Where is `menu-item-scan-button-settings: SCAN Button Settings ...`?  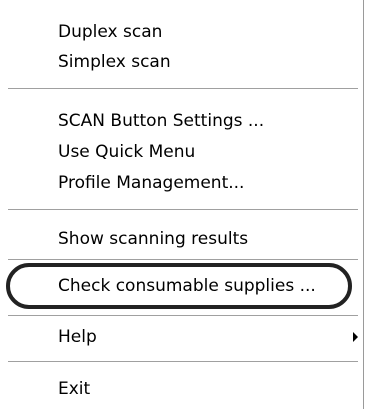 menu-item-scan-button-settings: SCAN Button Settings ... is located at coordinates (161, 121).